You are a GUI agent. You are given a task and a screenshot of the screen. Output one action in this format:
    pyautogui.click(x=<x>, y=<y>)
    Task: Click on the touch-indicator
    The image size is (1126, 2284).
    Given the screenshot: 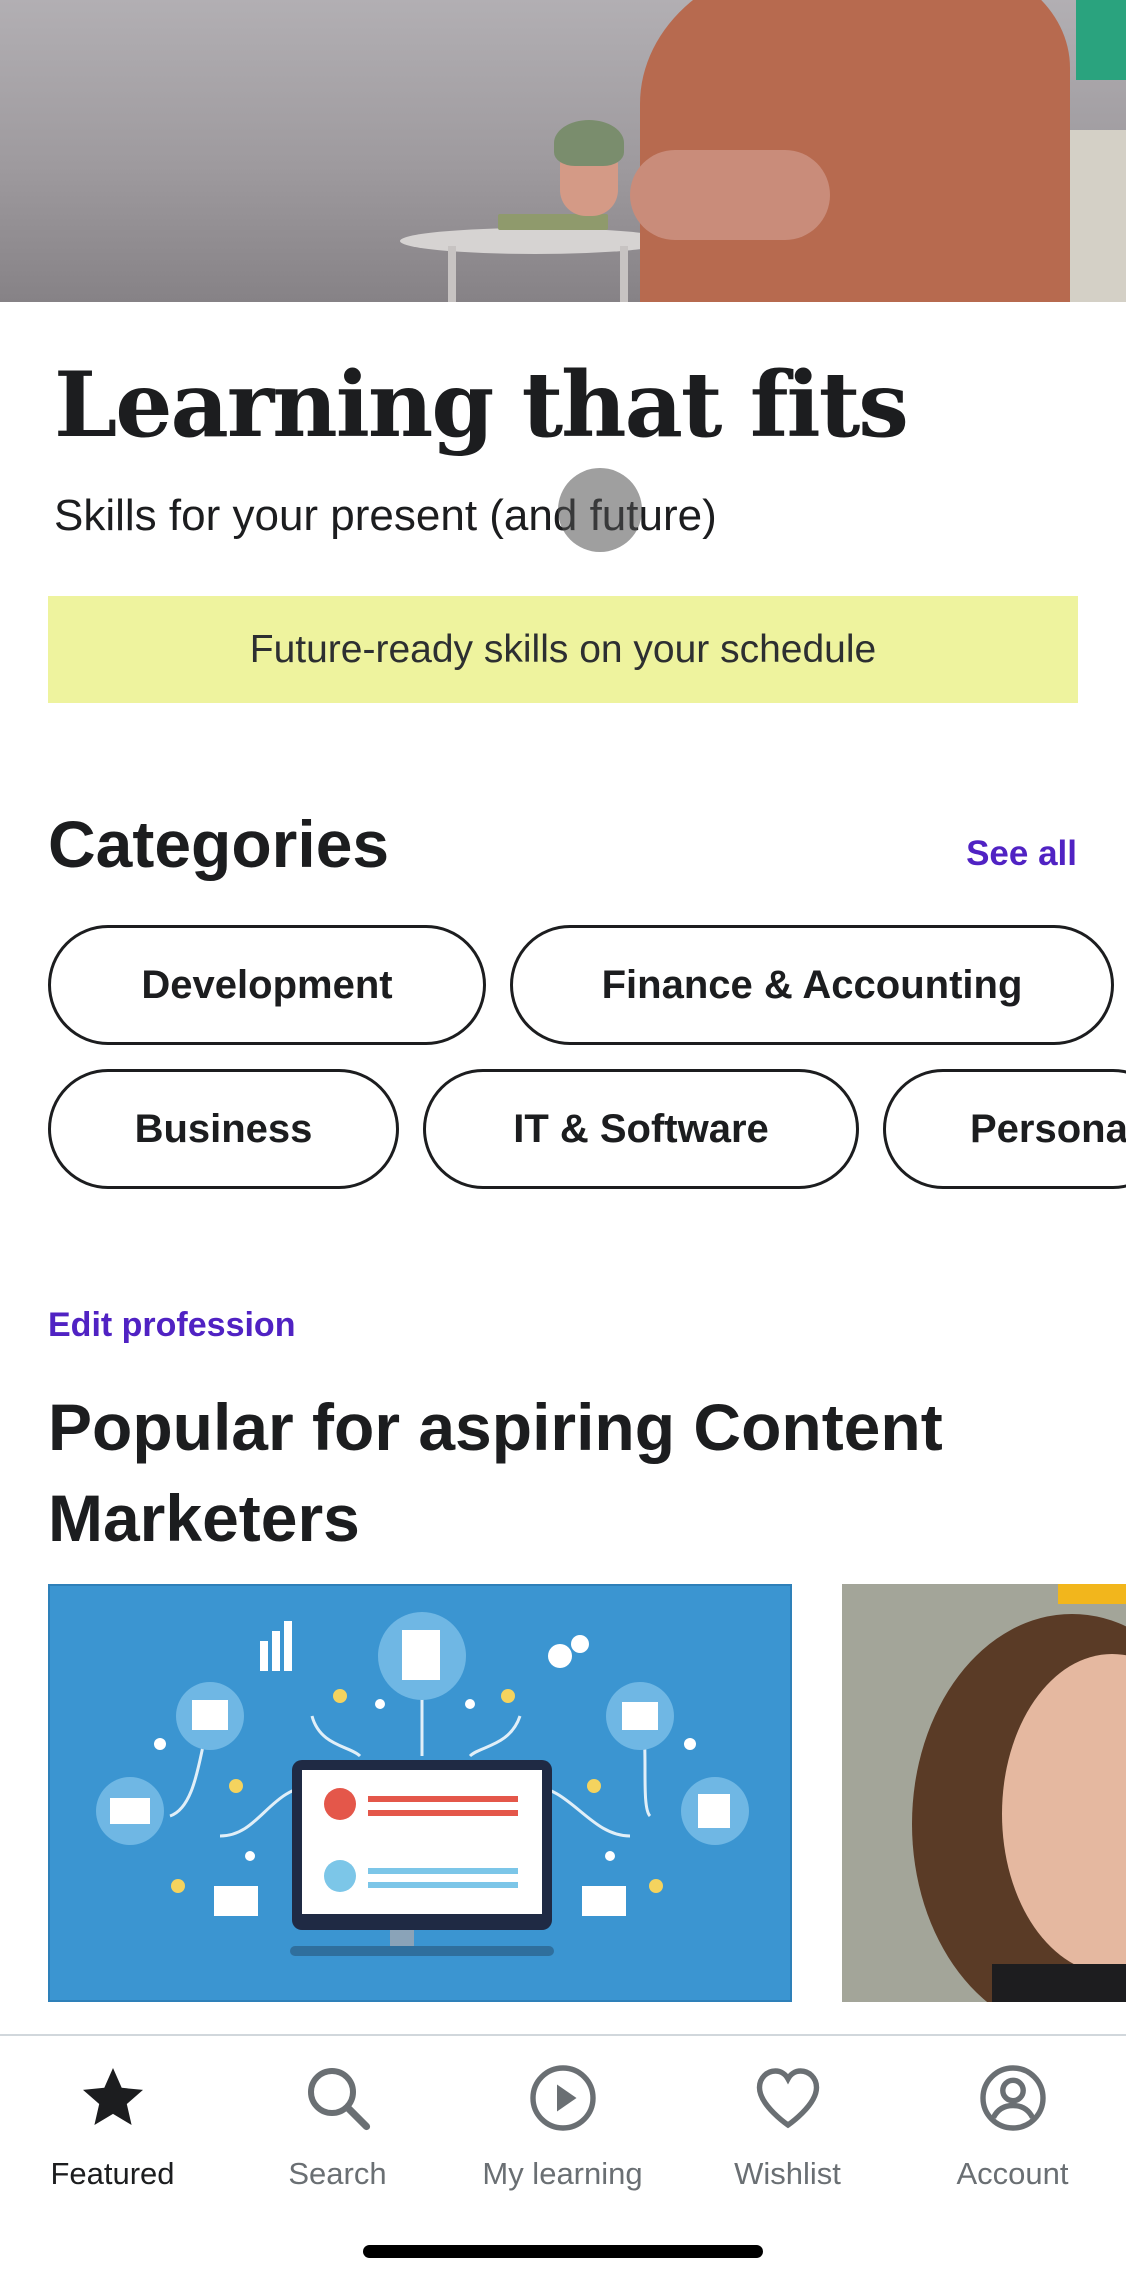 What is the action you would take?
    pyautogui.click(x=600, y=510)
    